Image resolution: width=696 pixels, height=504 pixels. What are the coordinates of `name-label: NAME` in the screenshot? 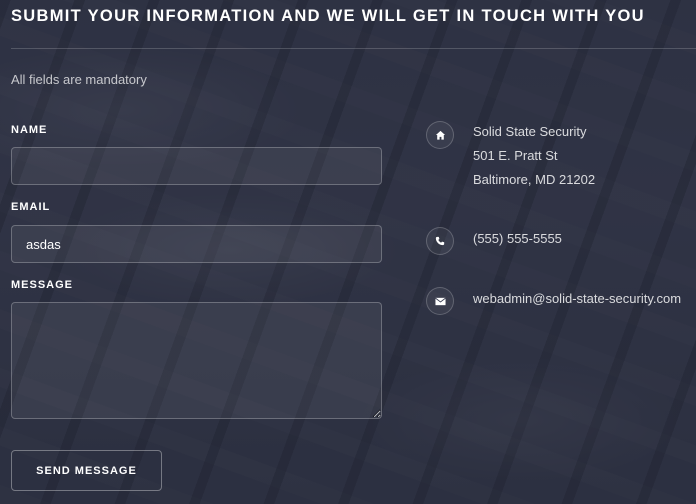 It's located at (29, 130).